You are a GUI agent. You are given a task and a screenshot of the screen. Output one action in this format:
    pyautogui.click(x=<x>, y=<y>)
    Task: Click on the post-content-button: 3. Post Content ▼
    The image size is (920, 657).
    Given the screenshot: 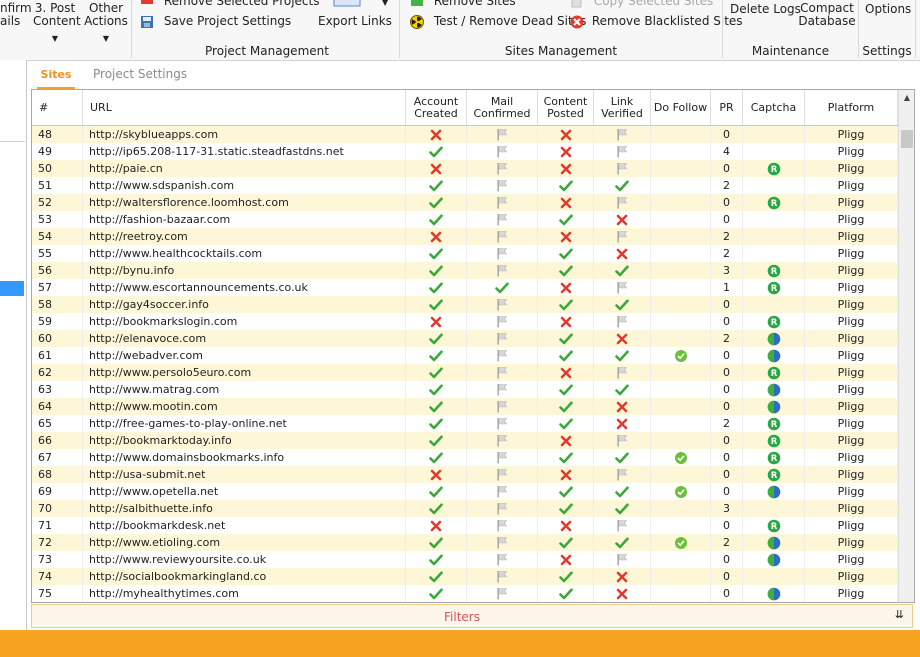 What is the action you would take?
    pyautogui.click(x=57, y=23)
    